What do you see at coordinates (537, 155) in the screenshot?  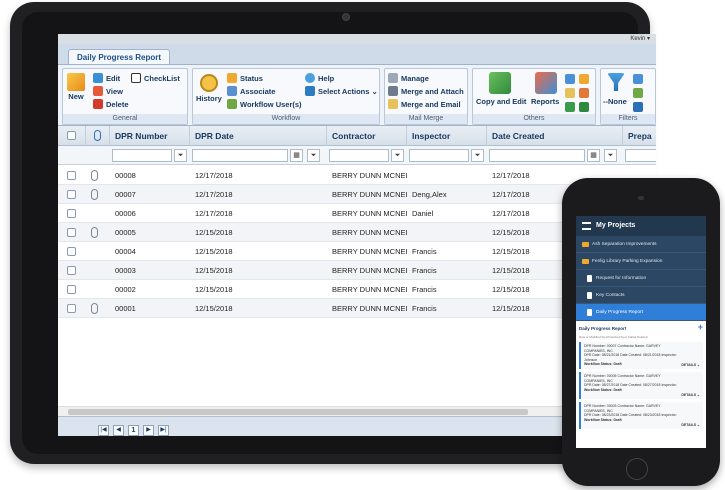 I see `filter-date-created-input` at bounding box center [537, 155].